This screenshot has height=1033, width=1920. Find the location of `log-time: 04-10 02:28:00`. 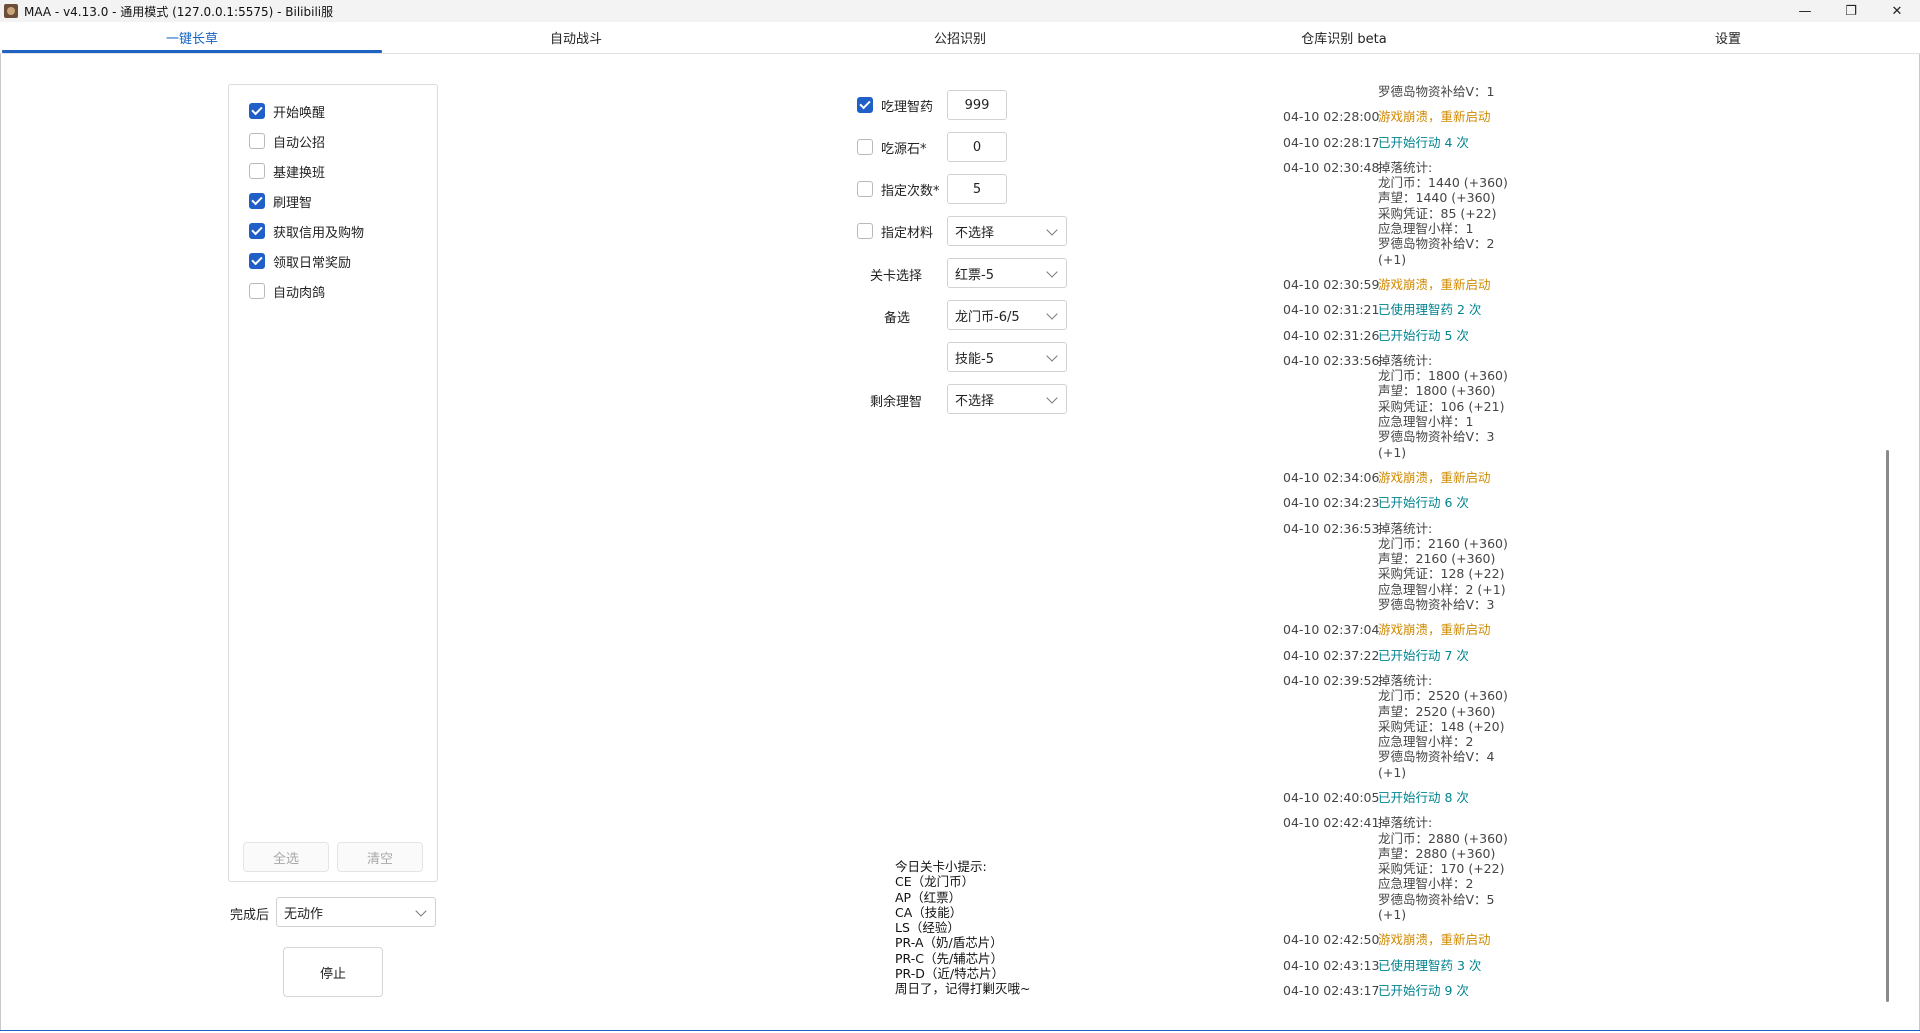

log-time: 04-10 02:28:00 is located at coordinates (1331, 117).